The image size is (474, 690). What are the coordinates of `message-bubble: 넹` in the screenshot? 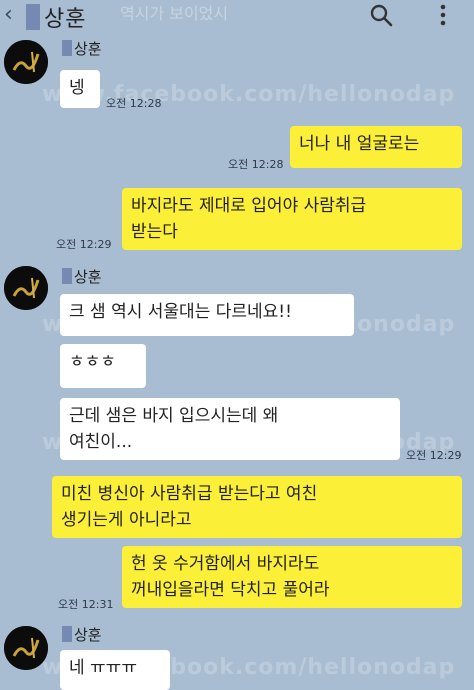 It's located at (80, 89).